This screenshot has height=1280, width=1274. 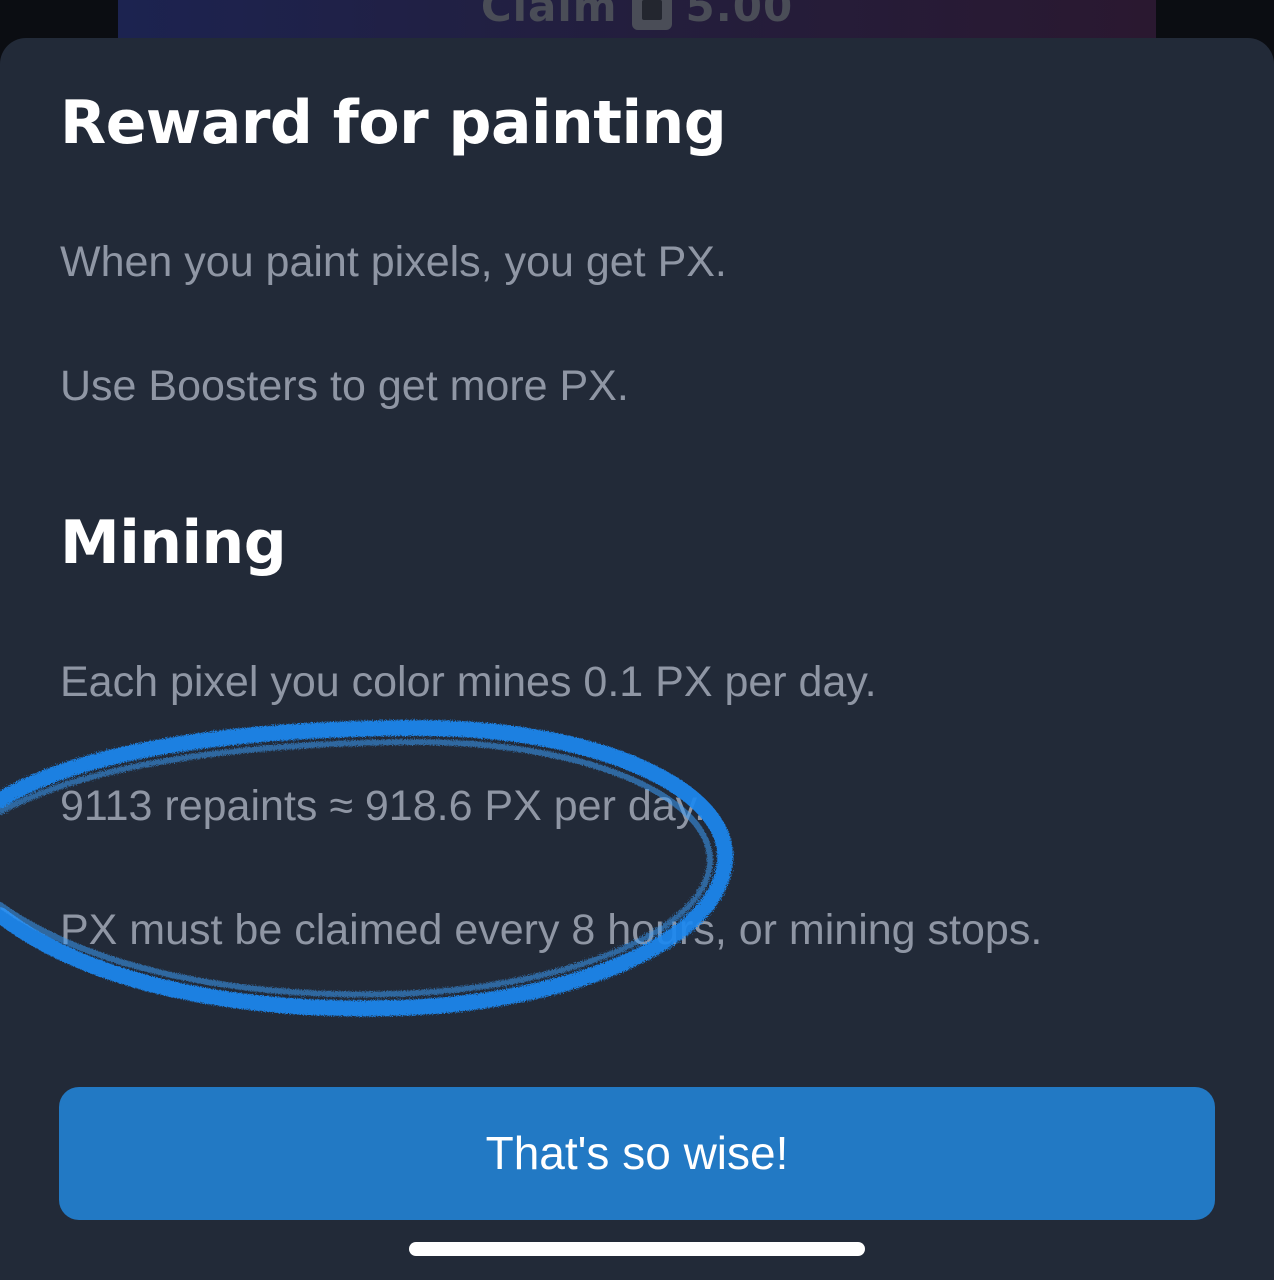 What do you see at coordinates (549, 15) in the screenshot?
I see `claim-label: Claim` at bounding box center [549, 15].